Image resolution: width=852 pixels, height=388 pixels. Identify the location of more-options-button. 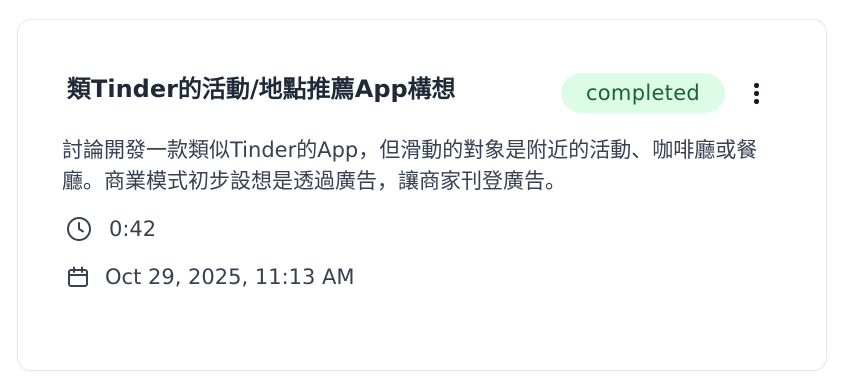
(756, 93).